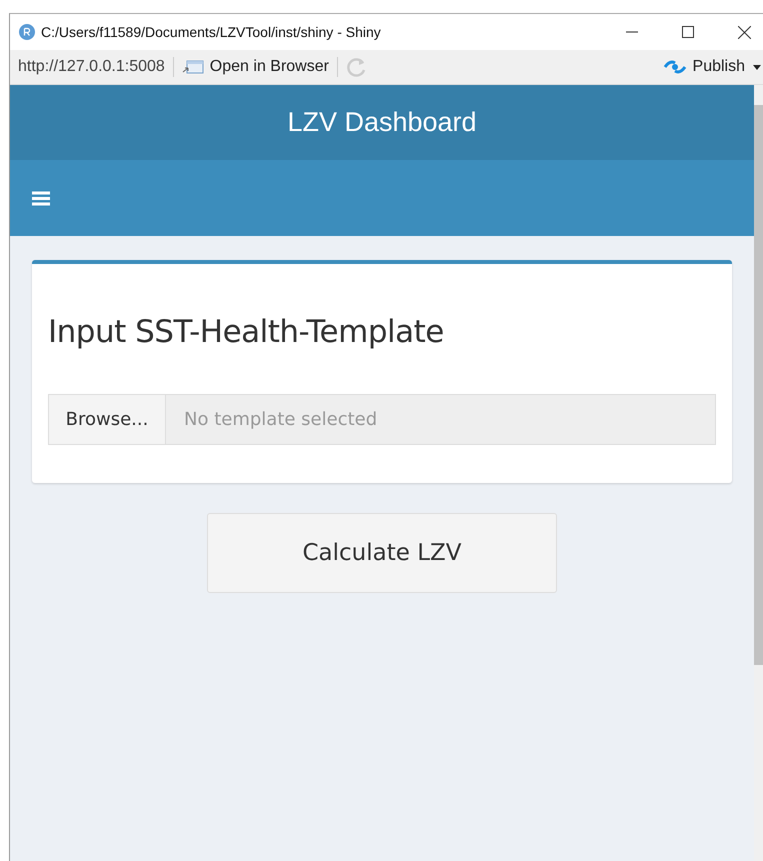 This screenshot has height=861, width=763. What do you see at coordinates (441, 419) in the screenshot?
I see `file-name-field: No template selected` at bounding box center [441, 419].